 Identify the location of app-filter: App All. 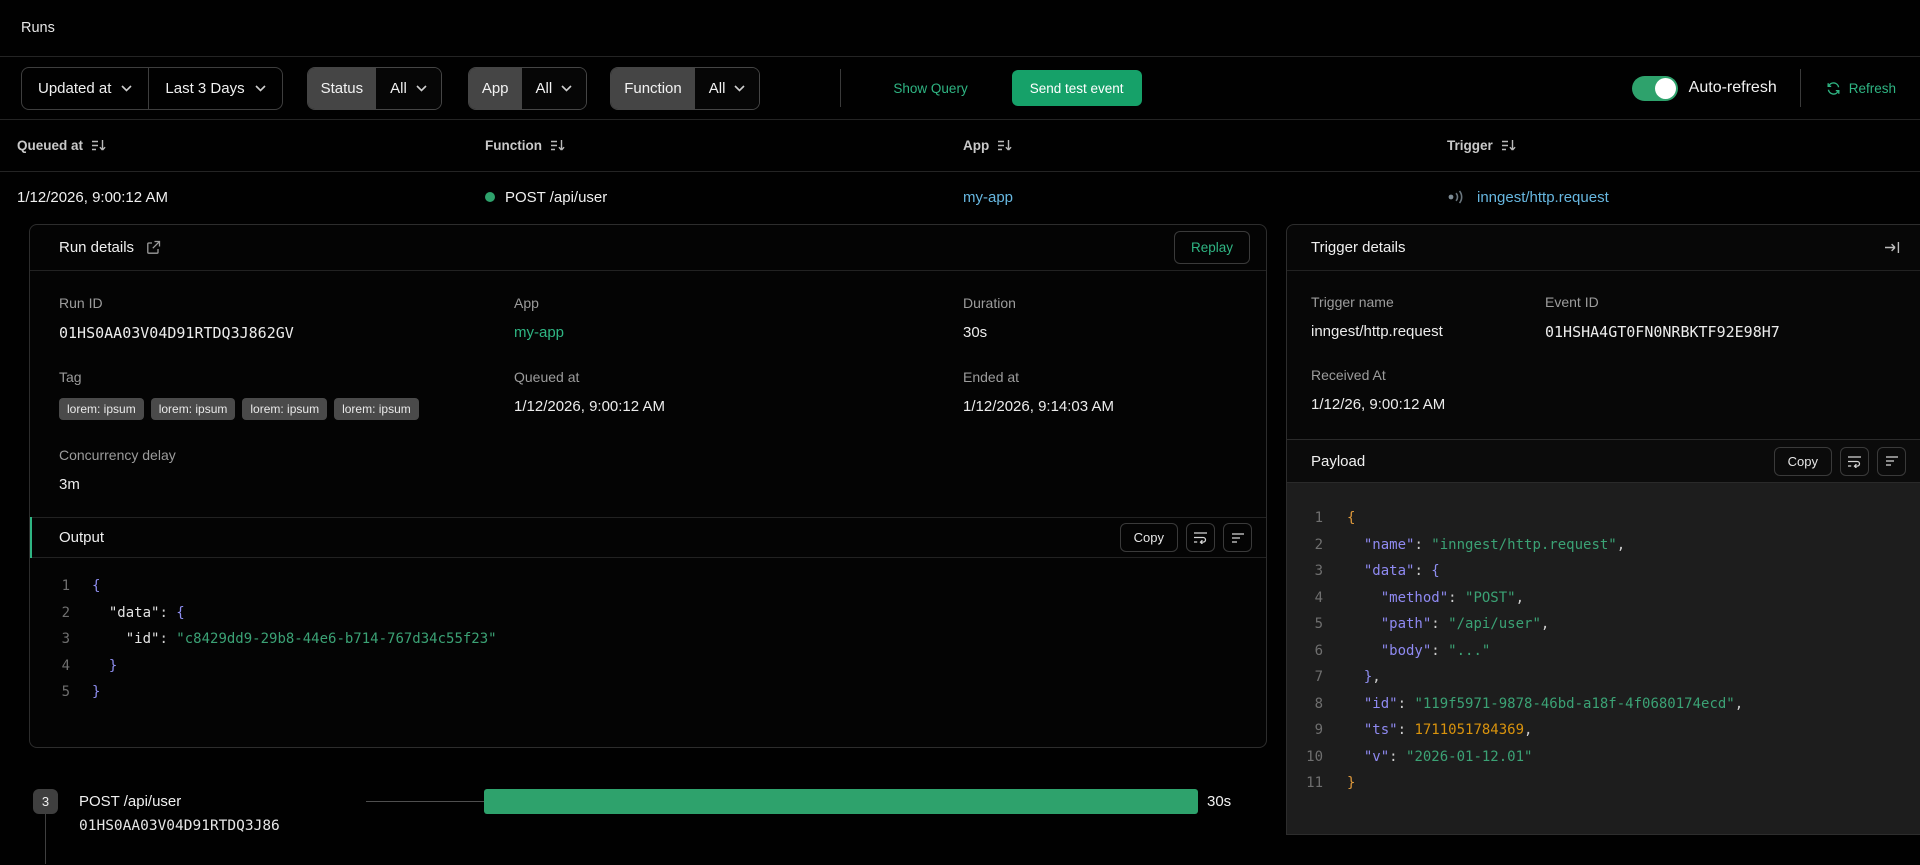
(527, 88).